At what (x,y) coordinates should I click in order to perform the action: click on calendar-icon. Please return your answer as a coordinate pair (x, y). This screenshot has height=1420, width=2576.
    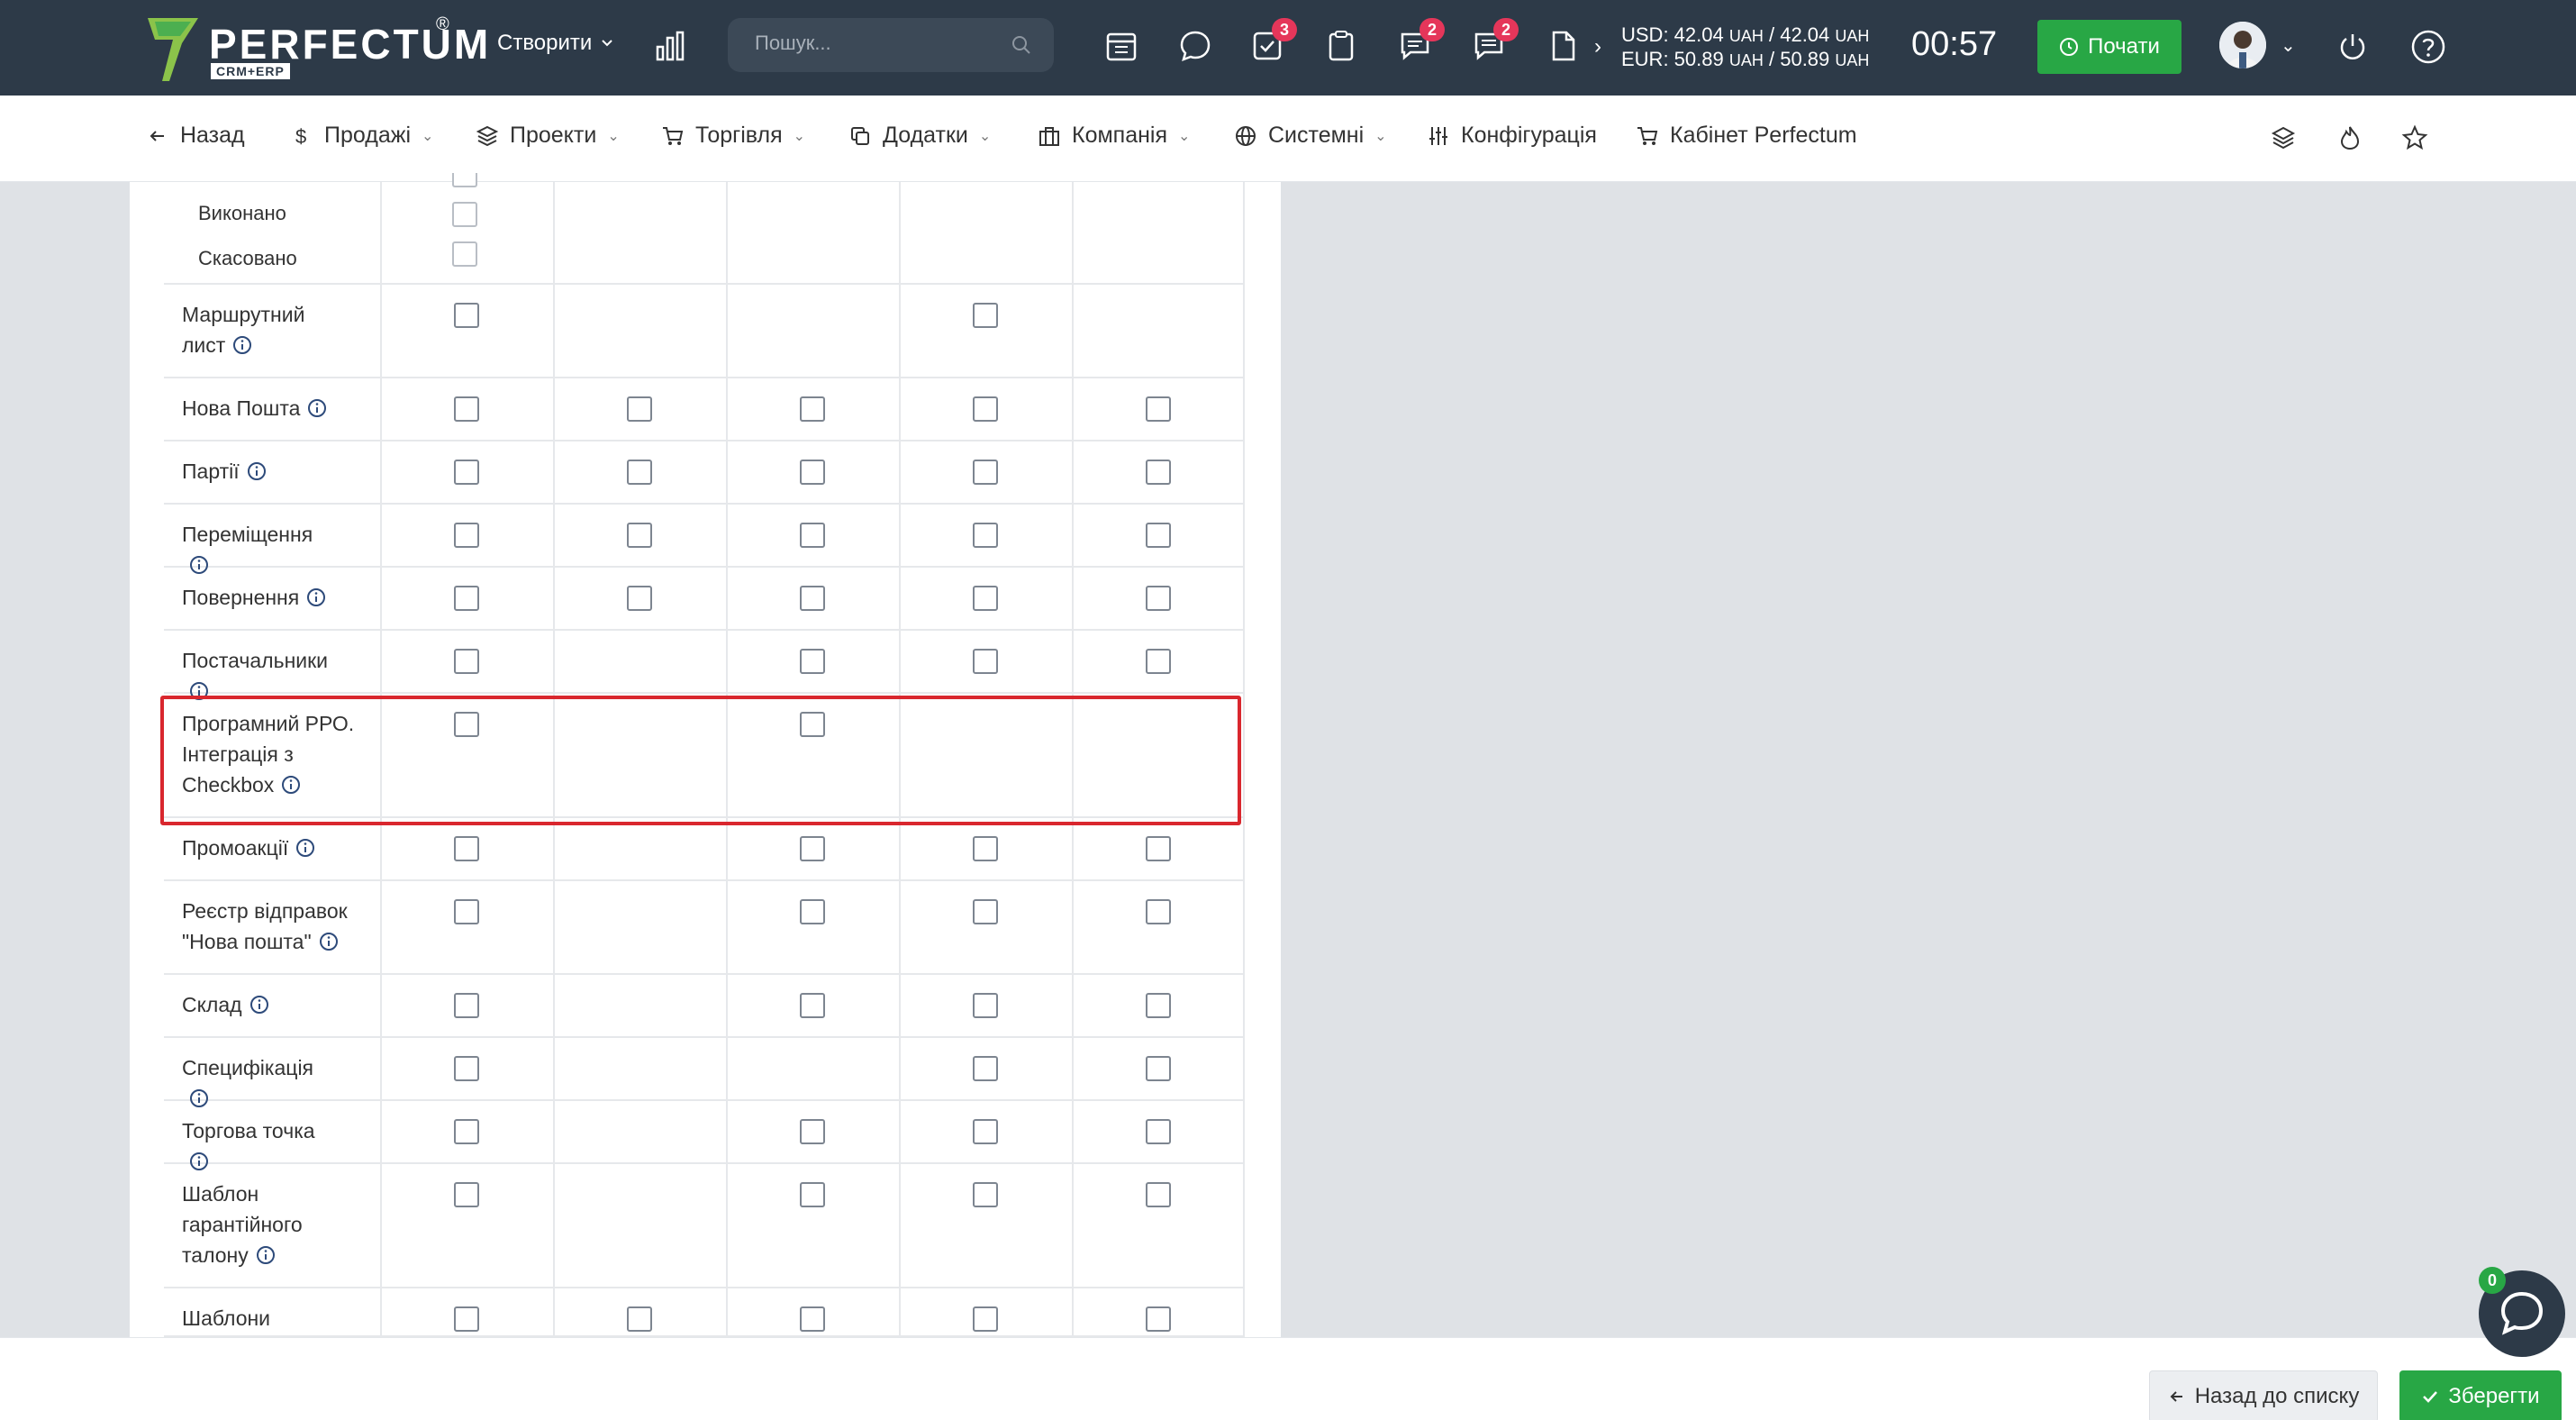
    Looking at the image, I should click on (1121, 46).